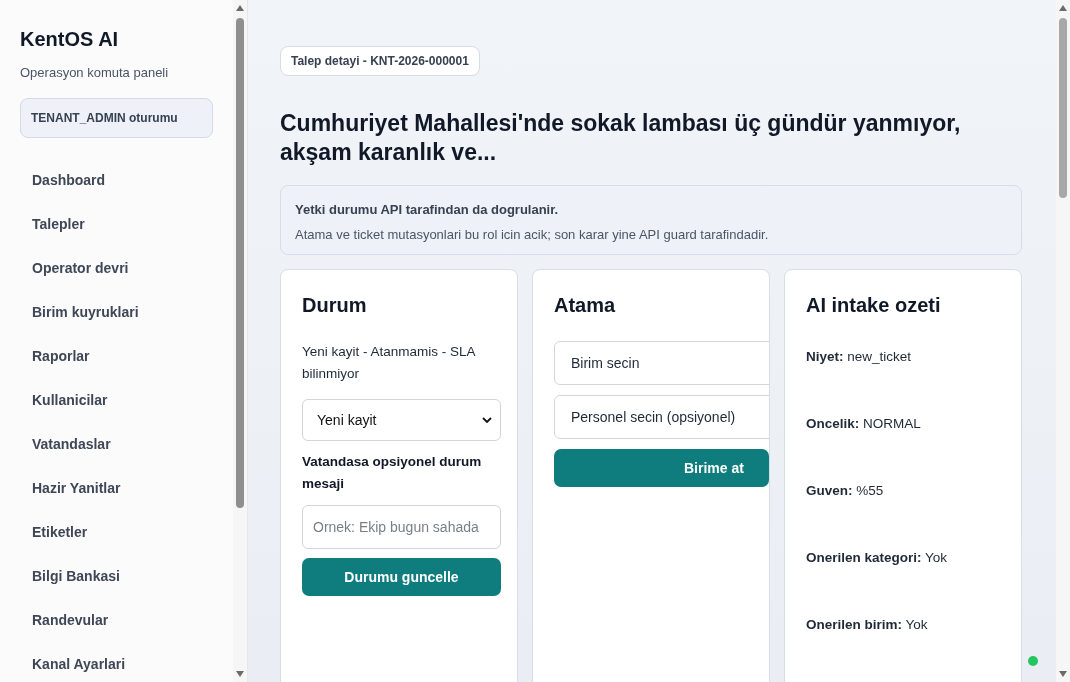  What do you see at coordinates (661, 468) in the screenshot?
I see `assign-button: Birime at` at bounding box center [661, 468].